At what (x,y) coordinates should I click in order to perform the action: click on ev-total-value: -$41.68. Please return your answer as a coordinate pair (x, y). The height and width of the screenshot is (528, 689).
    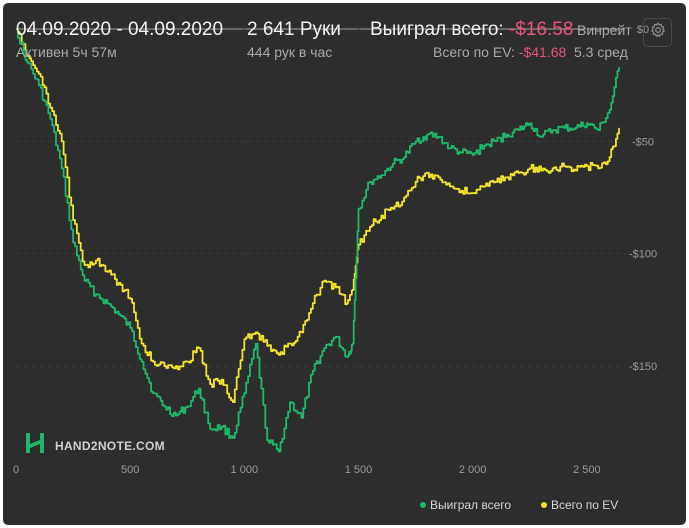
    Looking at the image, I should click on (542, 52).